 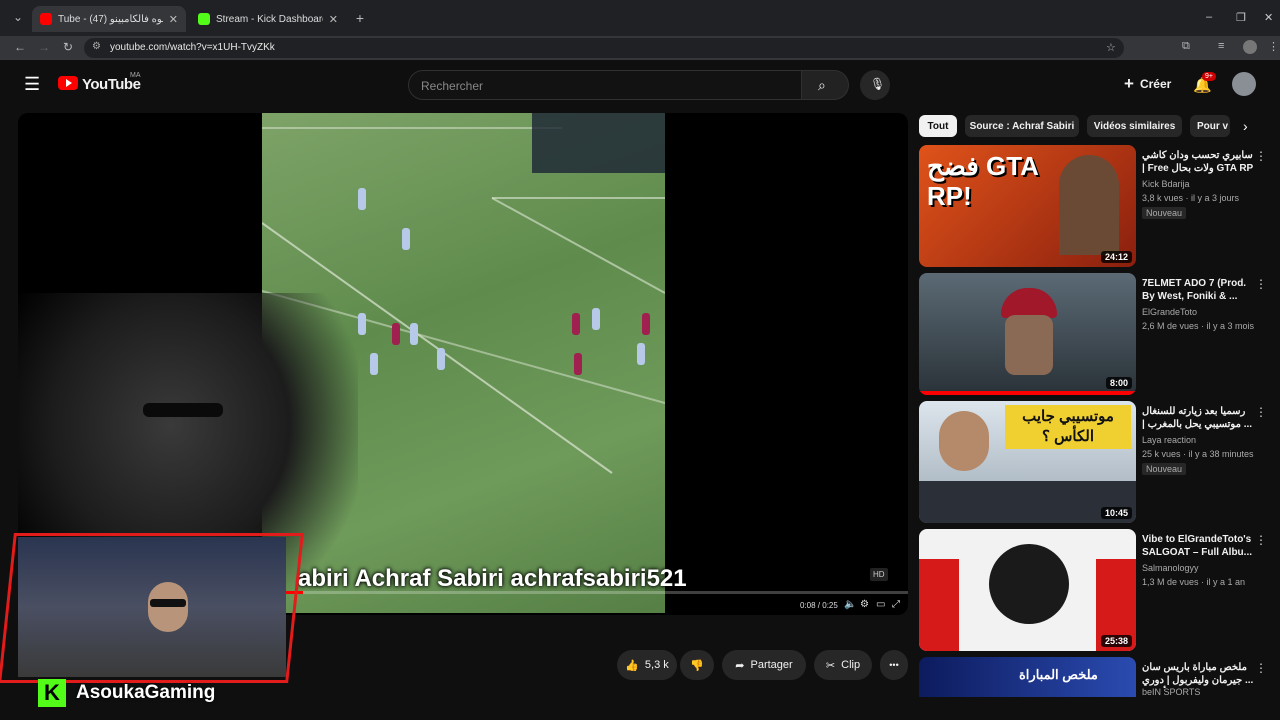 What do you see at coordinates (894, 665) in the screenshot?
I see `more-actions-button: •••` at bounding box center [894, 665].